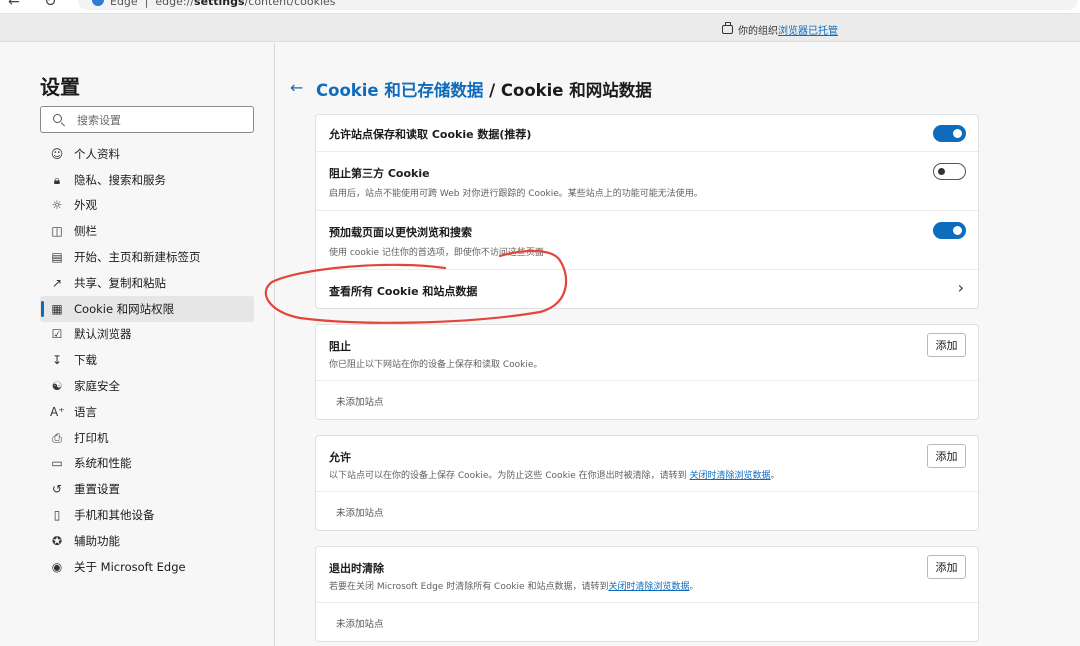 The width and height of the screenshot is (1080, 646). I want to click on sidebar-item-system: ▭ 系统和性能, so click(147, 464).